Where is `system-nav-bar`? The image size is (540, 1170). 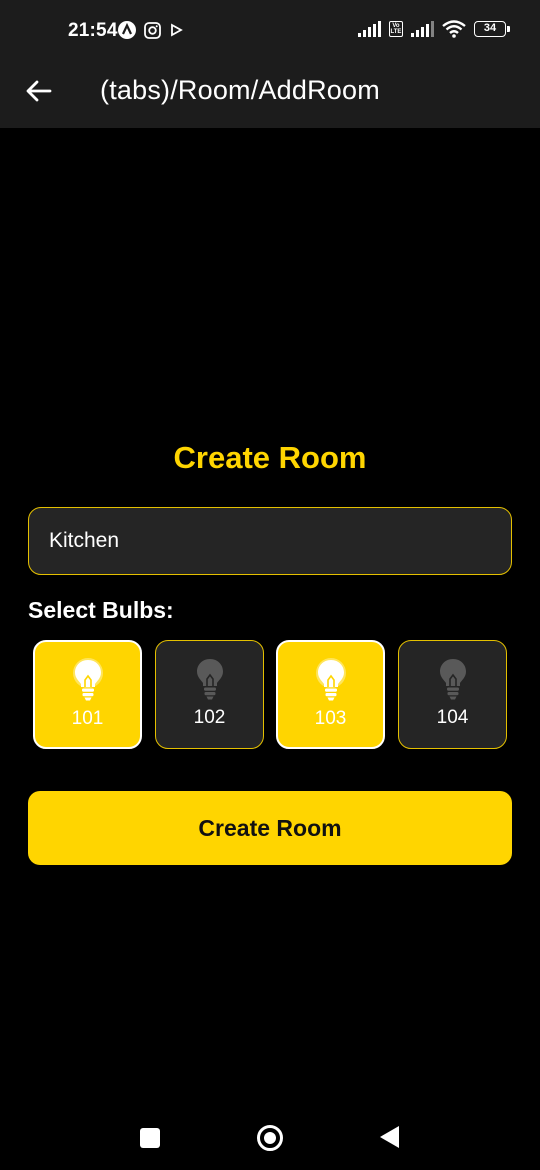
system-nav-bar is located at coordinates (270, 1140).